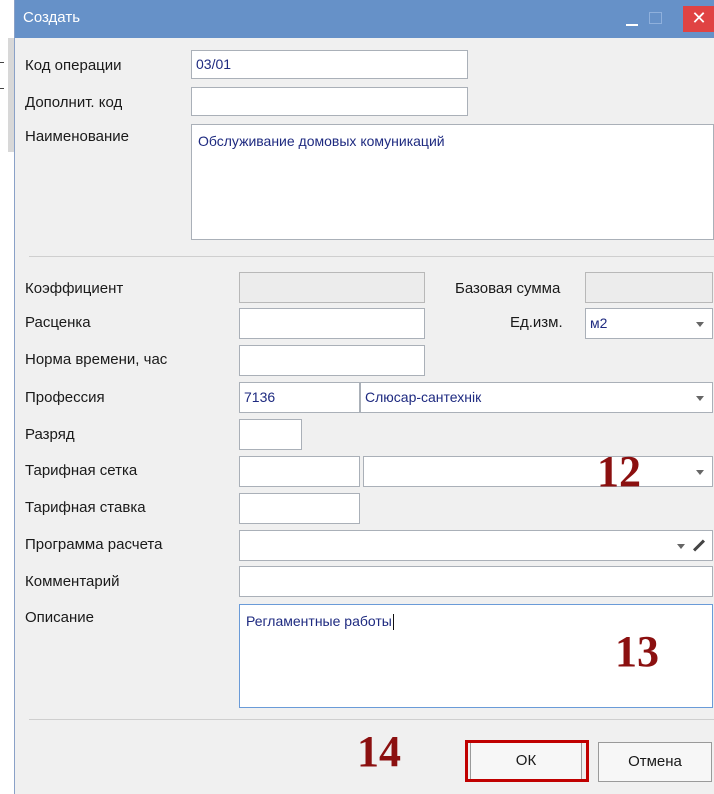 The image size is (714, 794). Describe the element at coordinates (81, 470) in the screenshot. I see `tariff-grid-label: Тарифная сетка` at that location.